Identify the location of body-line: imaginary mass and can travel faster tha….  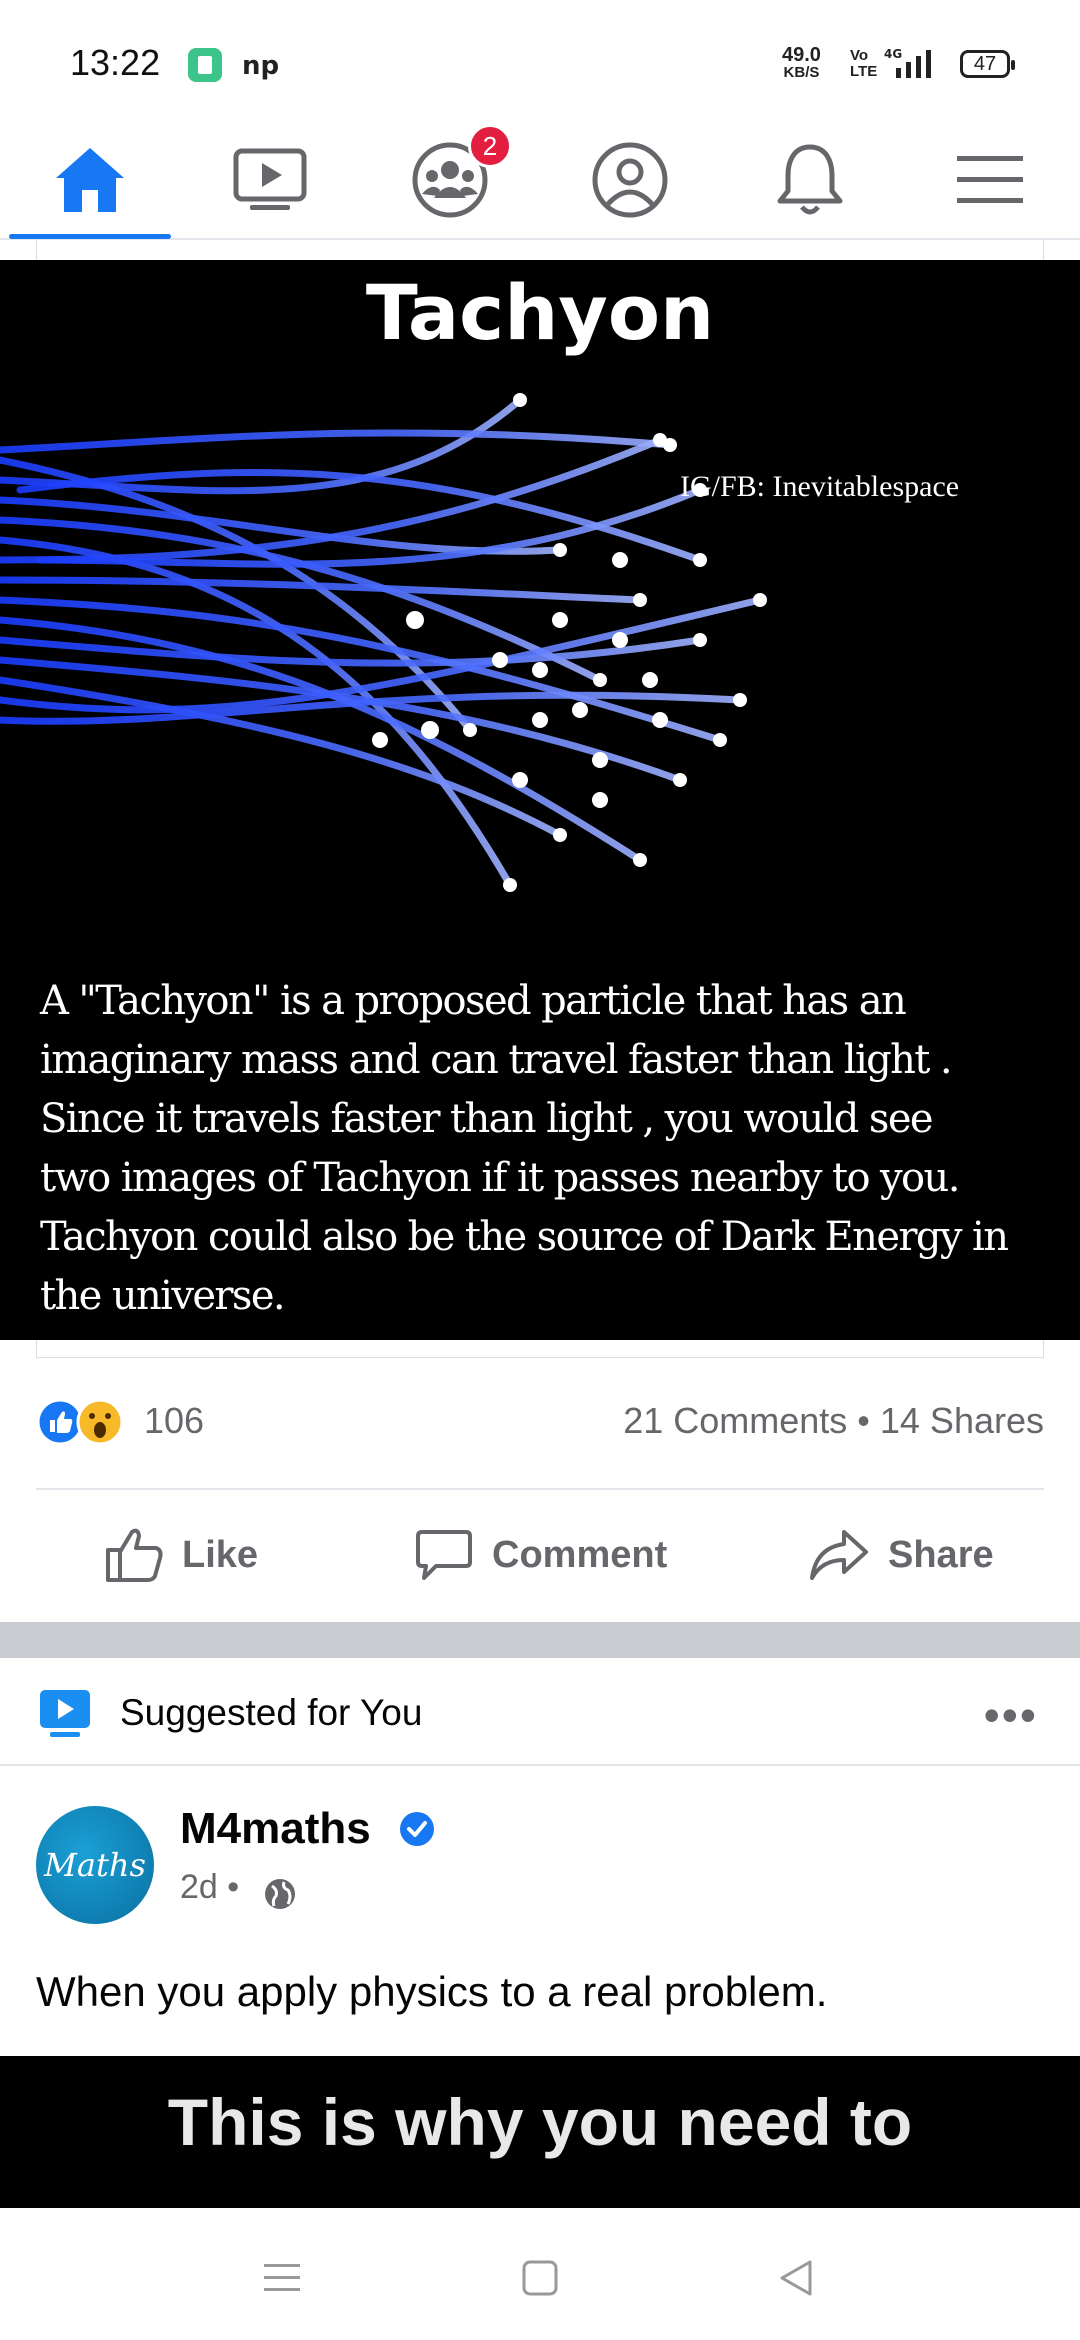
(496, 1060).